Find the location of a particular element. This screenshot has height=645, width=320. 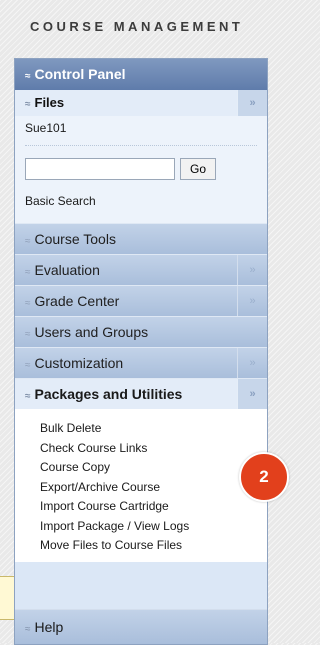

section-label: Course Tools is located at coordinates (75, 239).